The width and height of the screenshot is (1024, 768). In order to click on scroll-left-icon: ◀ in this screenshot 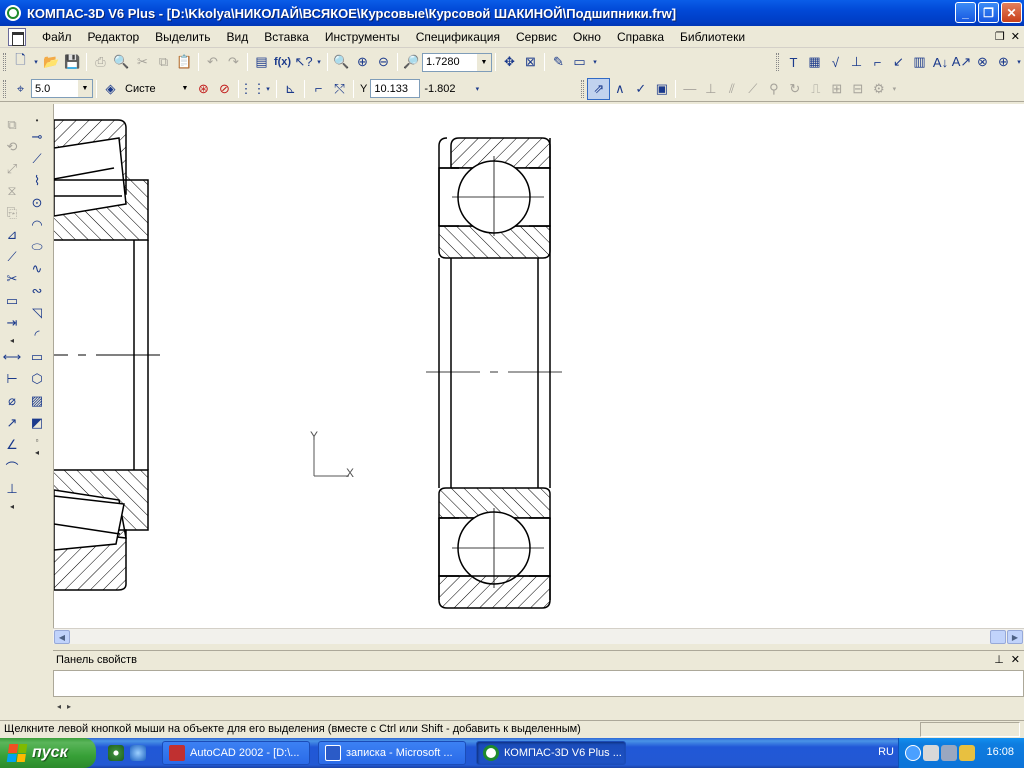, I will do `click(62, 637)`.